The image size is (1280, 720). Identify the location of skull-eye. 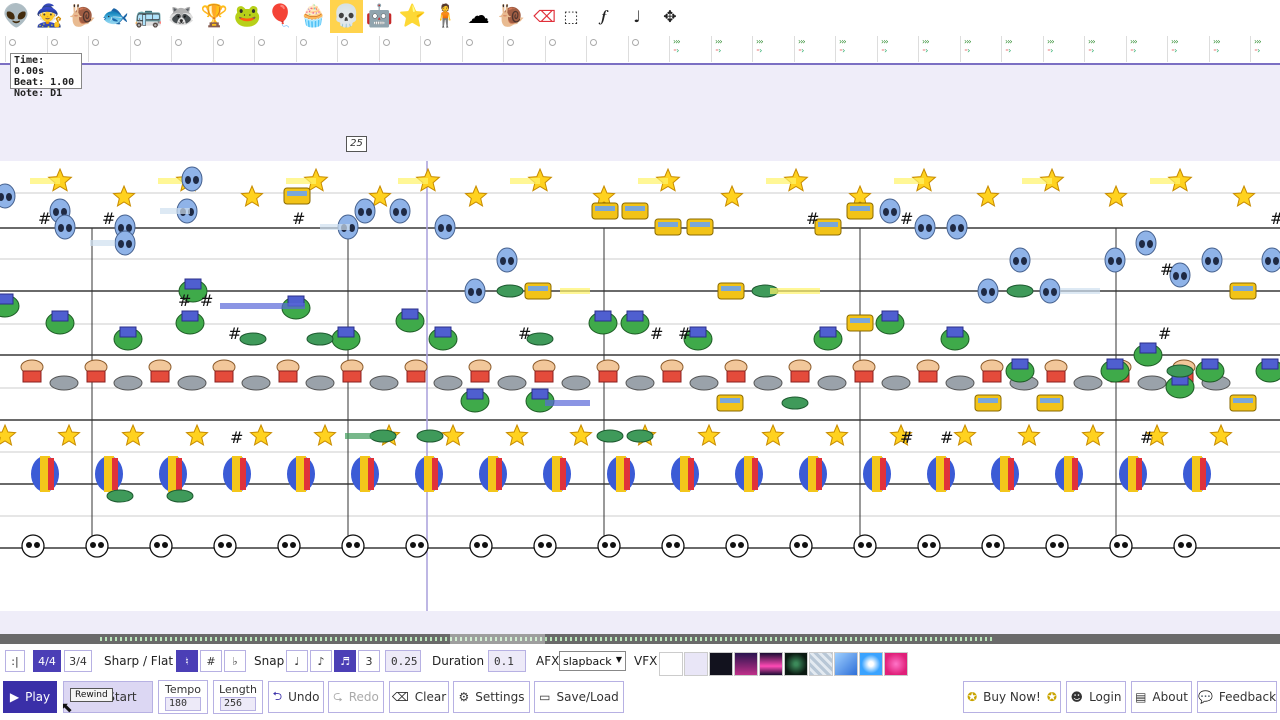
(741, 545).